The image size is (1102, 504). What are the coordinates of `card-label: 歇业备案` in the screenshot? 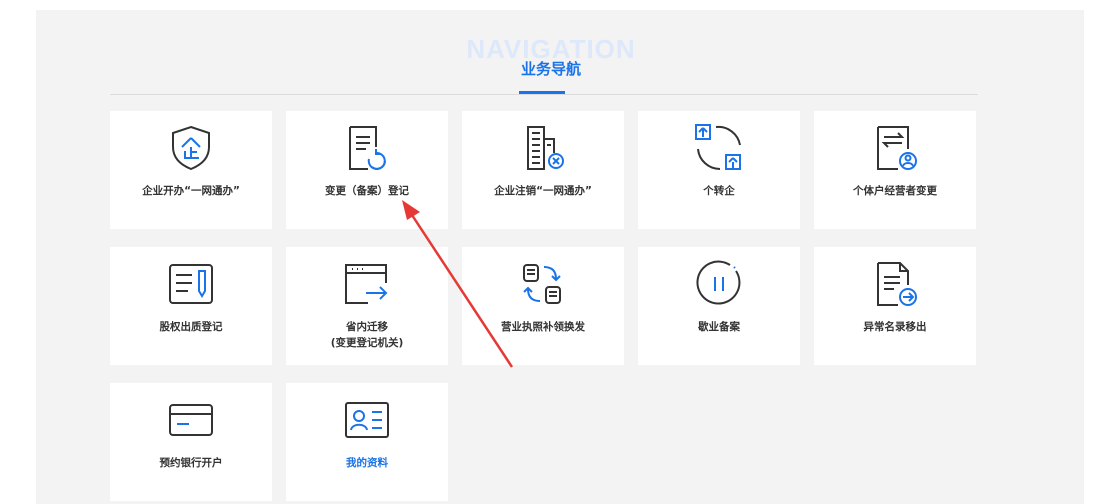 It's located at (719, 327).